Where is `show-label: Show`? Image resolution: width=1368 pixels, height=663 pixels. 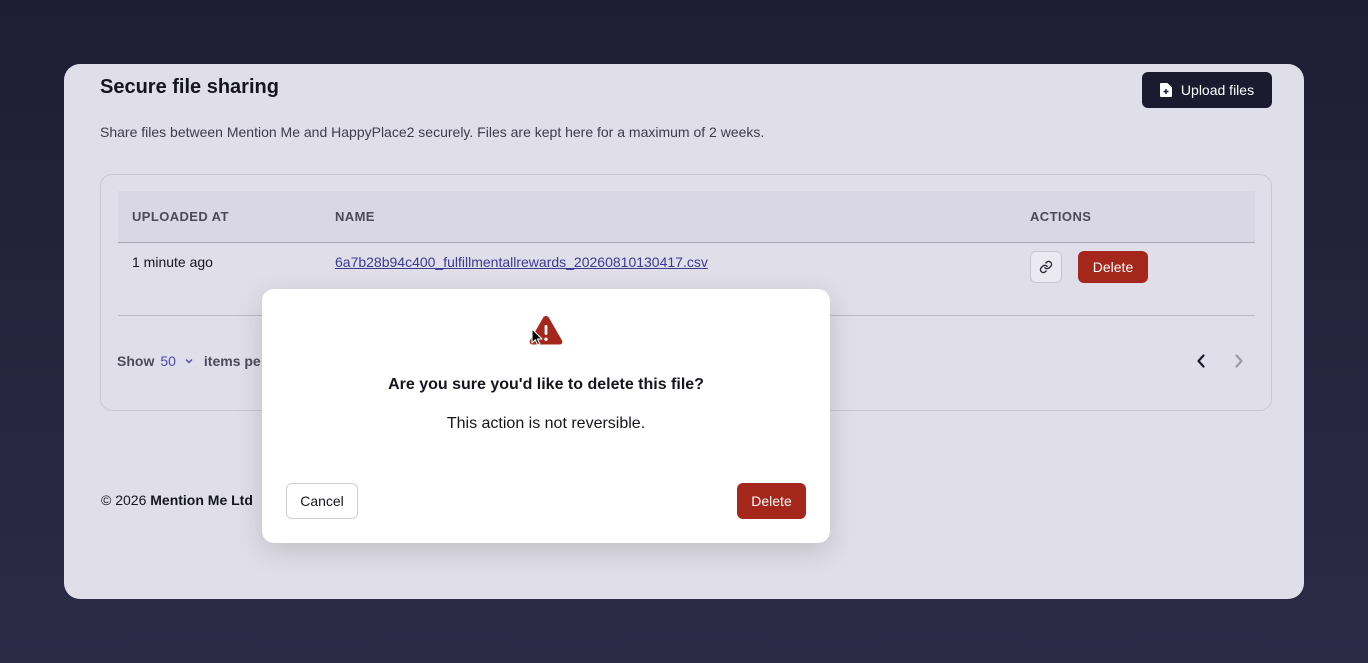 show-label: Show is located at coordinates (136, 361).